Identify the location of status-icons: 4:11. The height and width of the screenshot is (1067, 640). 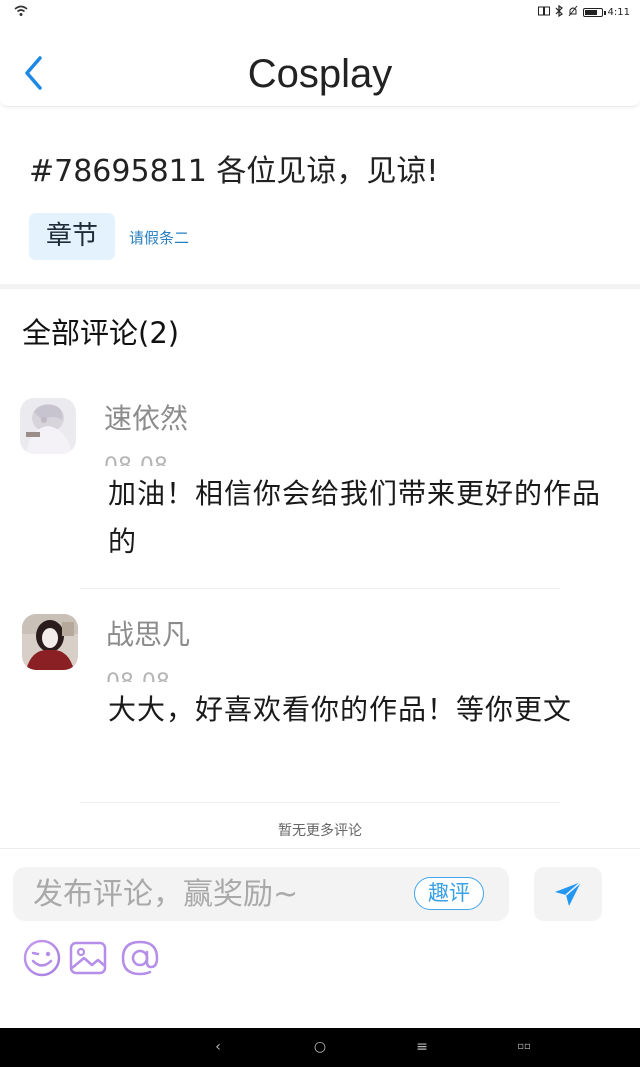
(583, 12).